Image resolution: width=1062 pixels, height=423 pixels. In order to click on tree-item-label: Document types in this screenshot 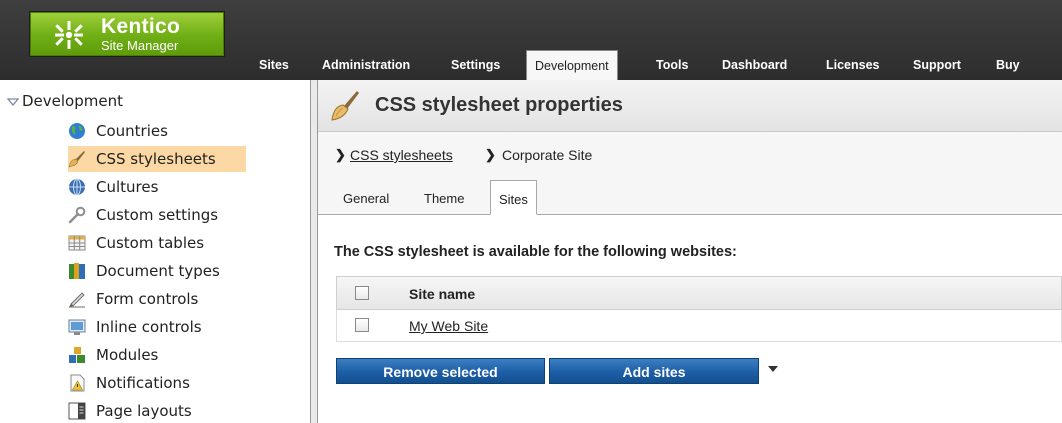, I will do `click(158, 271)`.